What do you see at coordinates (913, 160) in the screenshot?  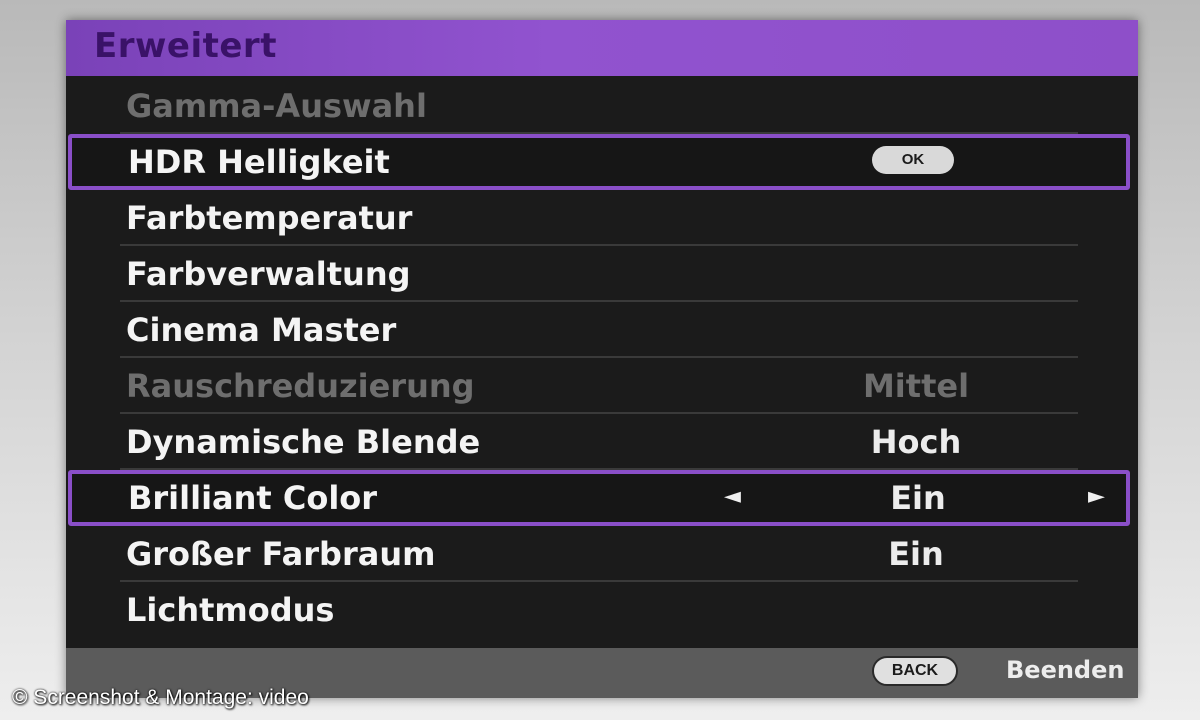 I see `ok-button: OK` at bounding box center [913, 160].